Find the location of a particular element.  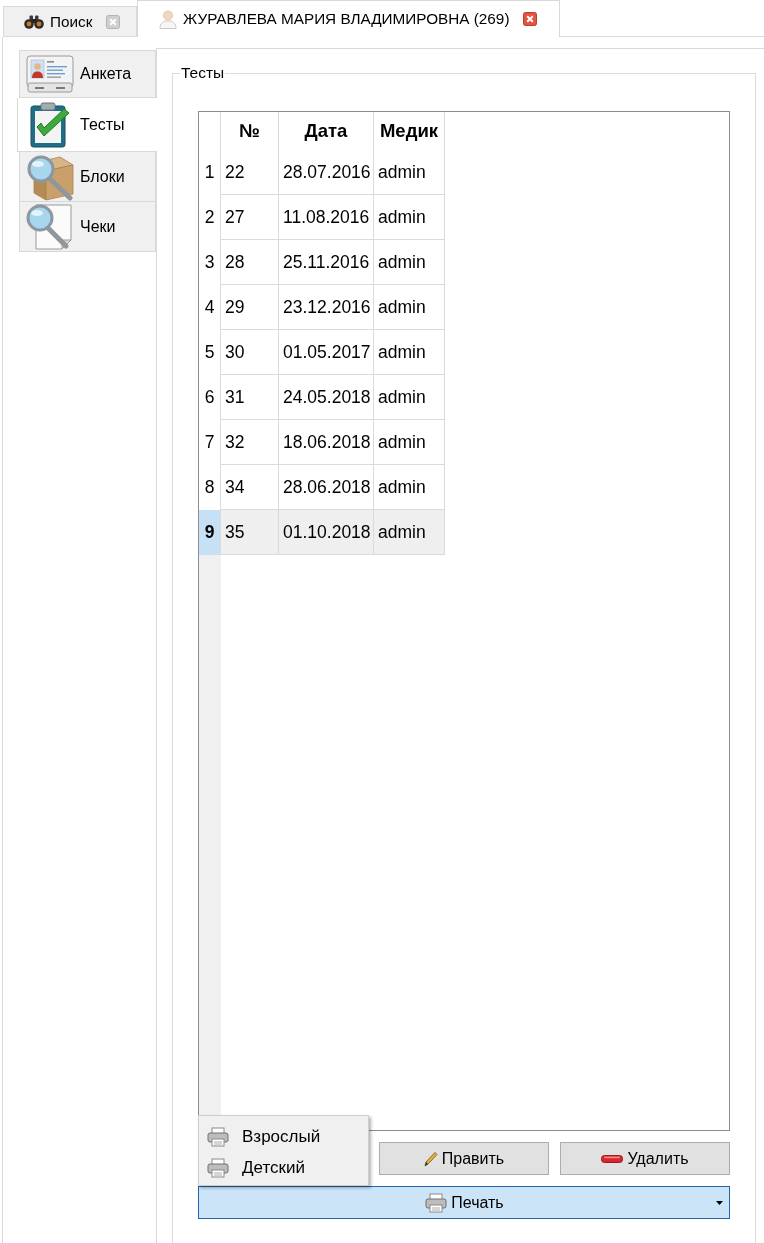

pencil-icon is located at coordinates (430, 1158).